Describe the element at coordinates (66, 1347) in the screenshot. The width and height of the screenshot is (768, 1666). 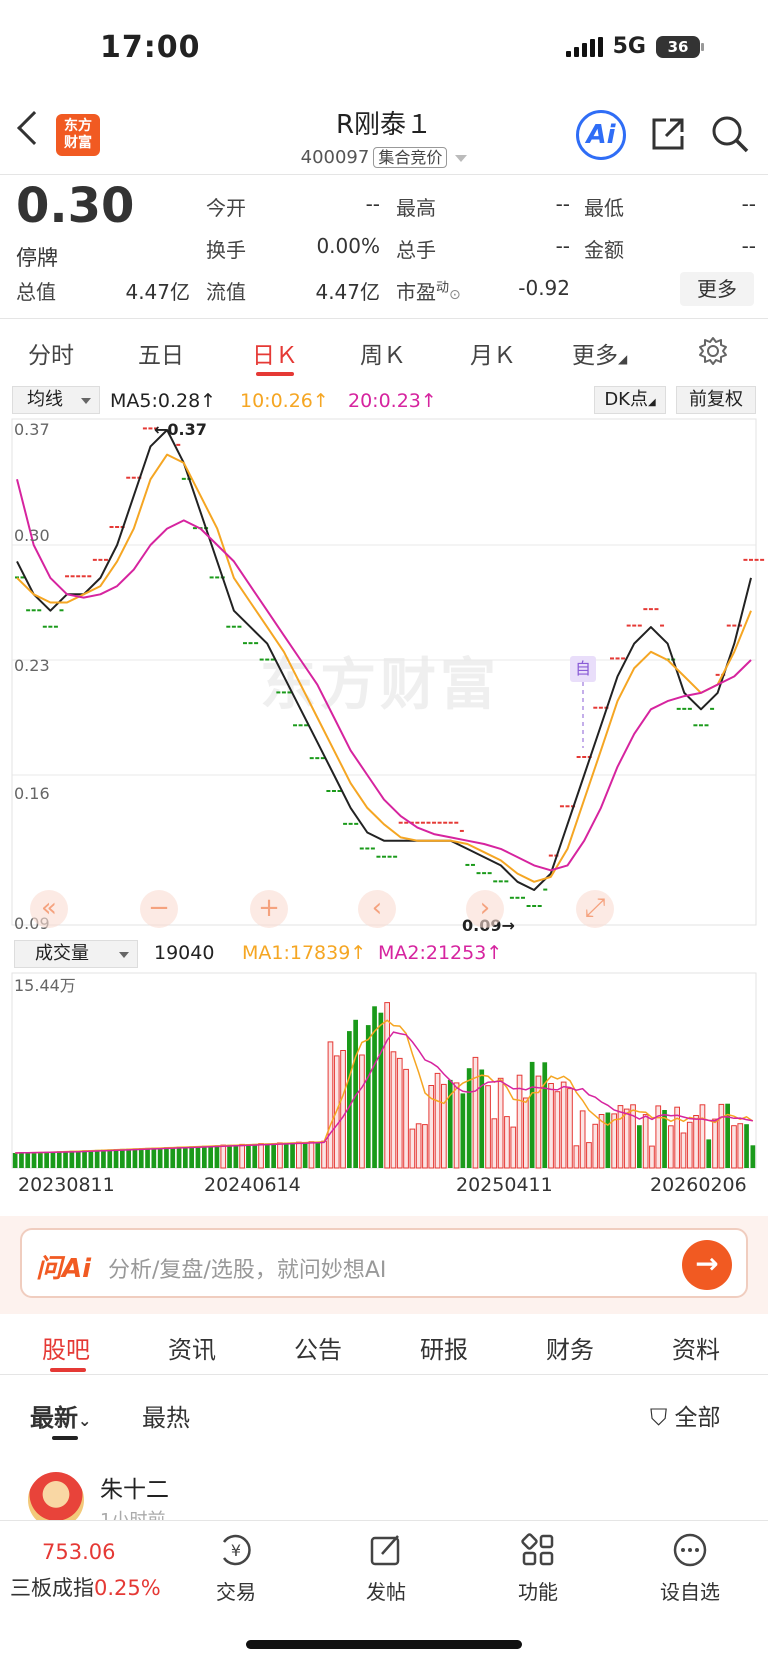
I see `tab-forum: 股吧` at that location.